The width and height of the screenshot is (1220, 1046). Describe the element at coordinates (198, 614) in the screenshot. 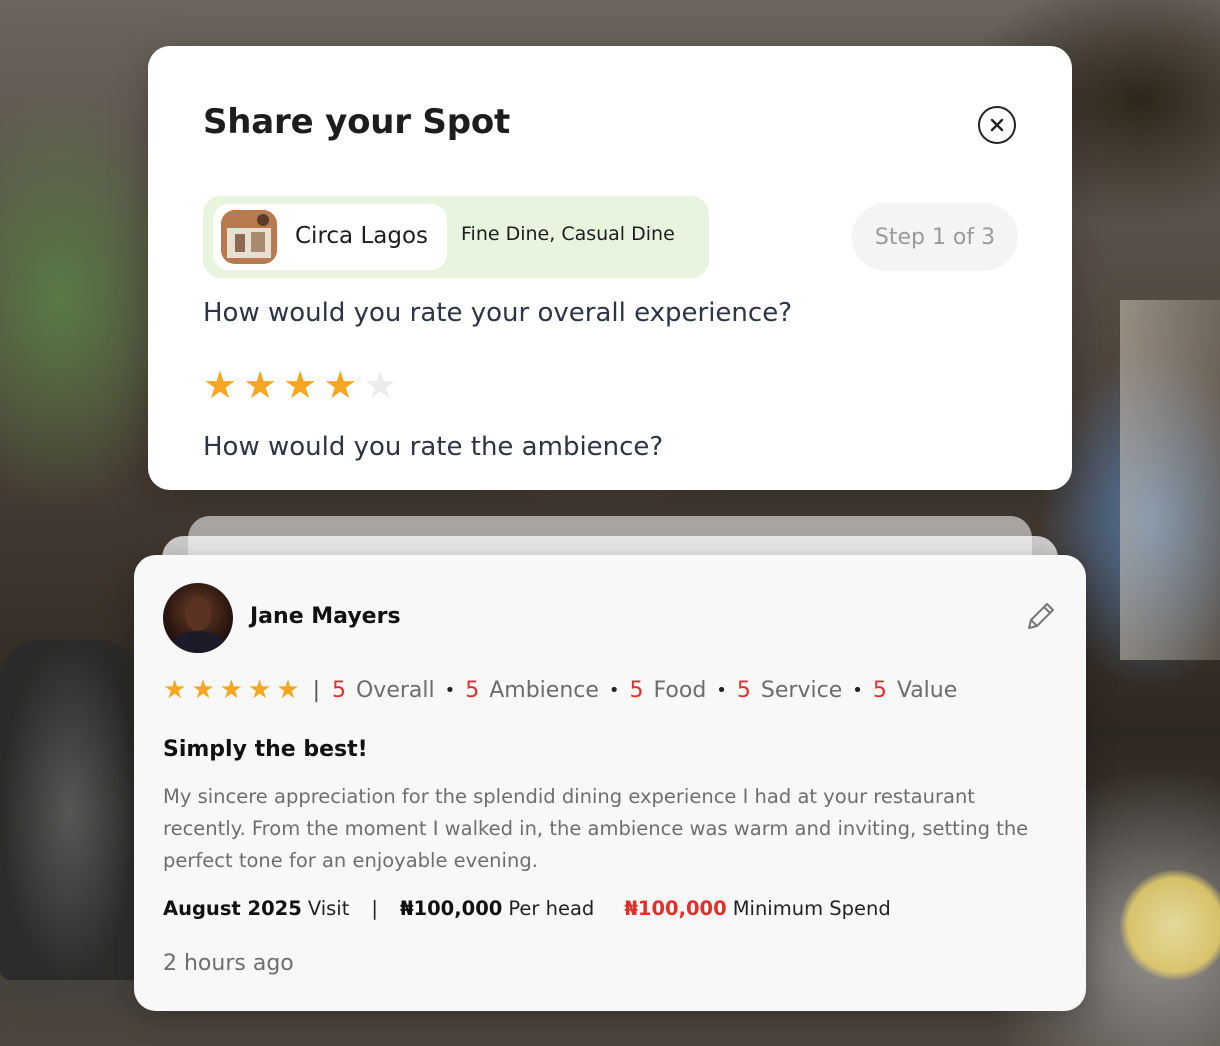

I see `avatar-face` at that location.